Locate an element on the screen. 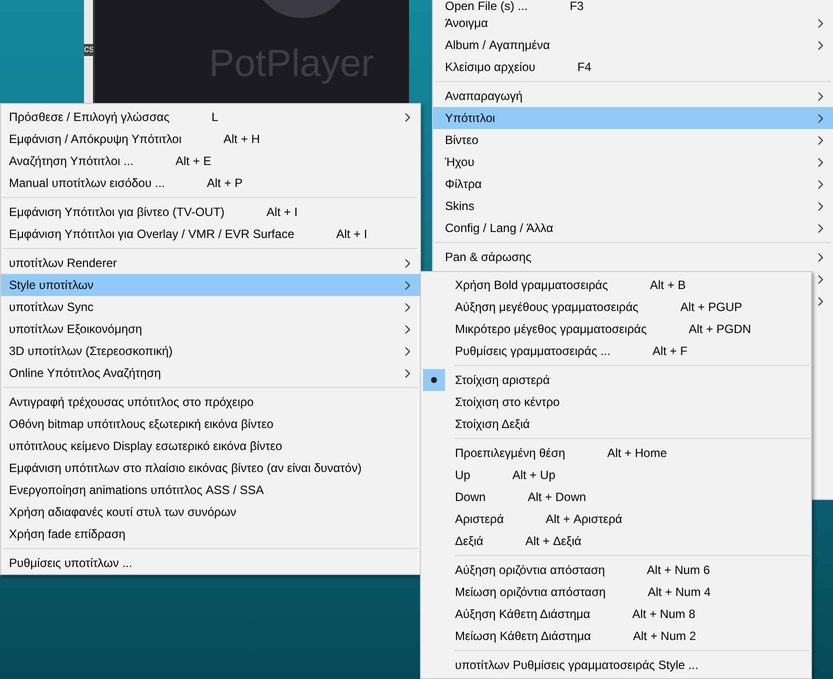 The image size is (833, 679). menu-item: Προεπιλεγμένη θέση Alt + Home is located at coordinates (616, 453).